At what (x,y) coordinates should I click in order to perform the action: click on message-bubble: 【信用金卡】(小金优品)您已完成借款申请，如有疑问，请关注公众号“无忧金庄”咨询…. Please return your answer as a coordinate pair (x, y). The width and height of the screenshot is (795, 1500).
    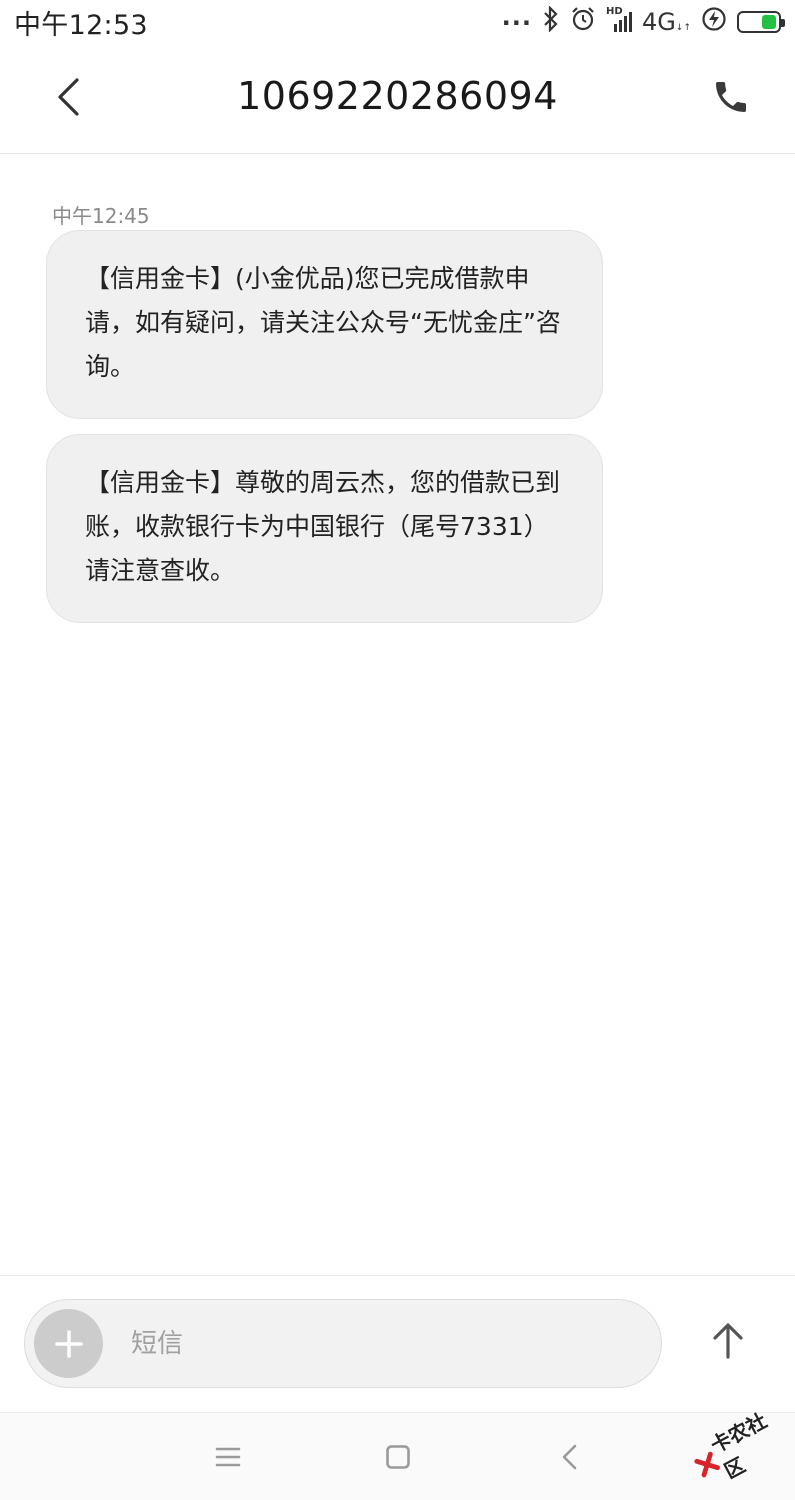
    Looking at the image, I should click on (324, 324).